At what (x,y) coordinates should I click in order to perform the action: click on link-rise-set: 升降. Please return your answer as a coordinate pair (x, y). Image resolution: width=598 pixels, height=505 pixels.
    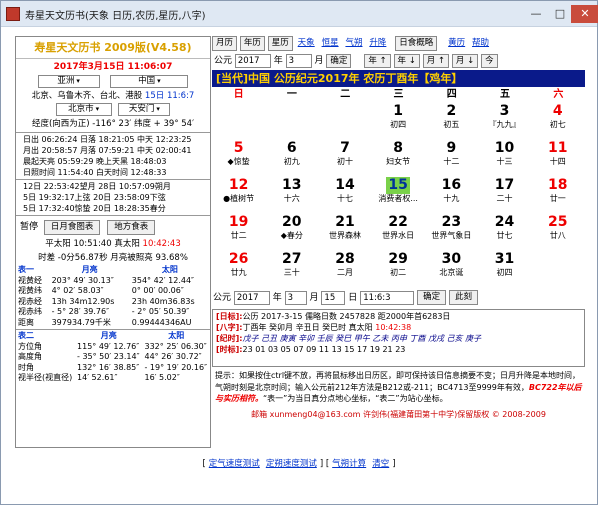
    Looking at the image, I should click on (377, 42).